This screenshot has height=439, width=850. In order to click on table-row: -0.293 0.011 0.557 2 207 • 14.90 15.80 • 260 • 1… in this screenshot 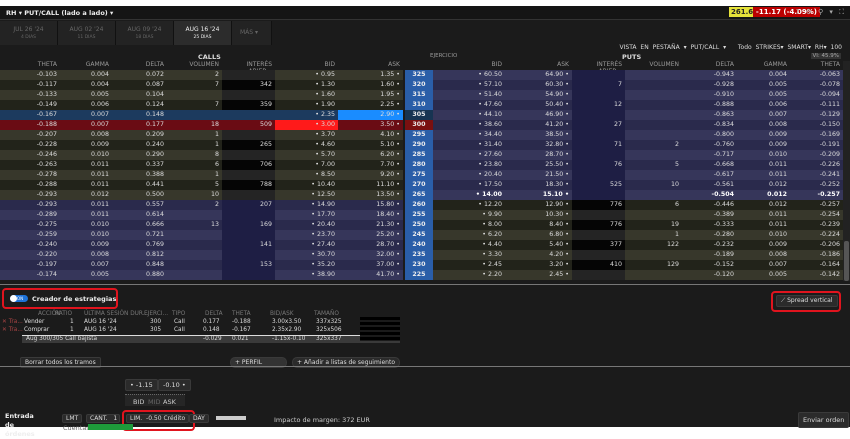, I will do `click(421, 205)`.